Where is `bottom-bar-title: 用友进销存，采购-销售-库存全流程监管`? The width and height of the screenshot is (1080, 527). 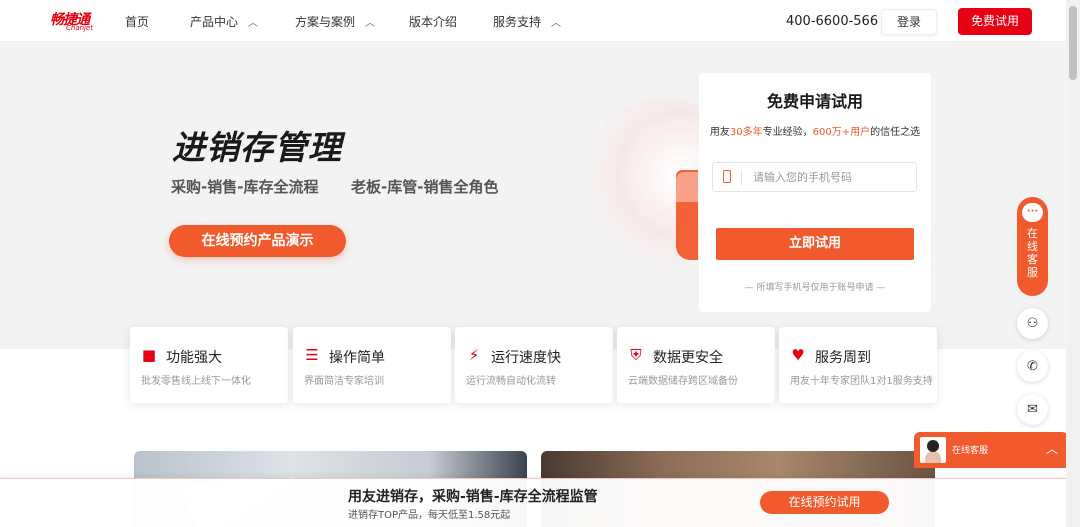 bottom-bar-title: 用友进销存，采购-销售-库存全流程监管 is located at coordinates (473, 497).